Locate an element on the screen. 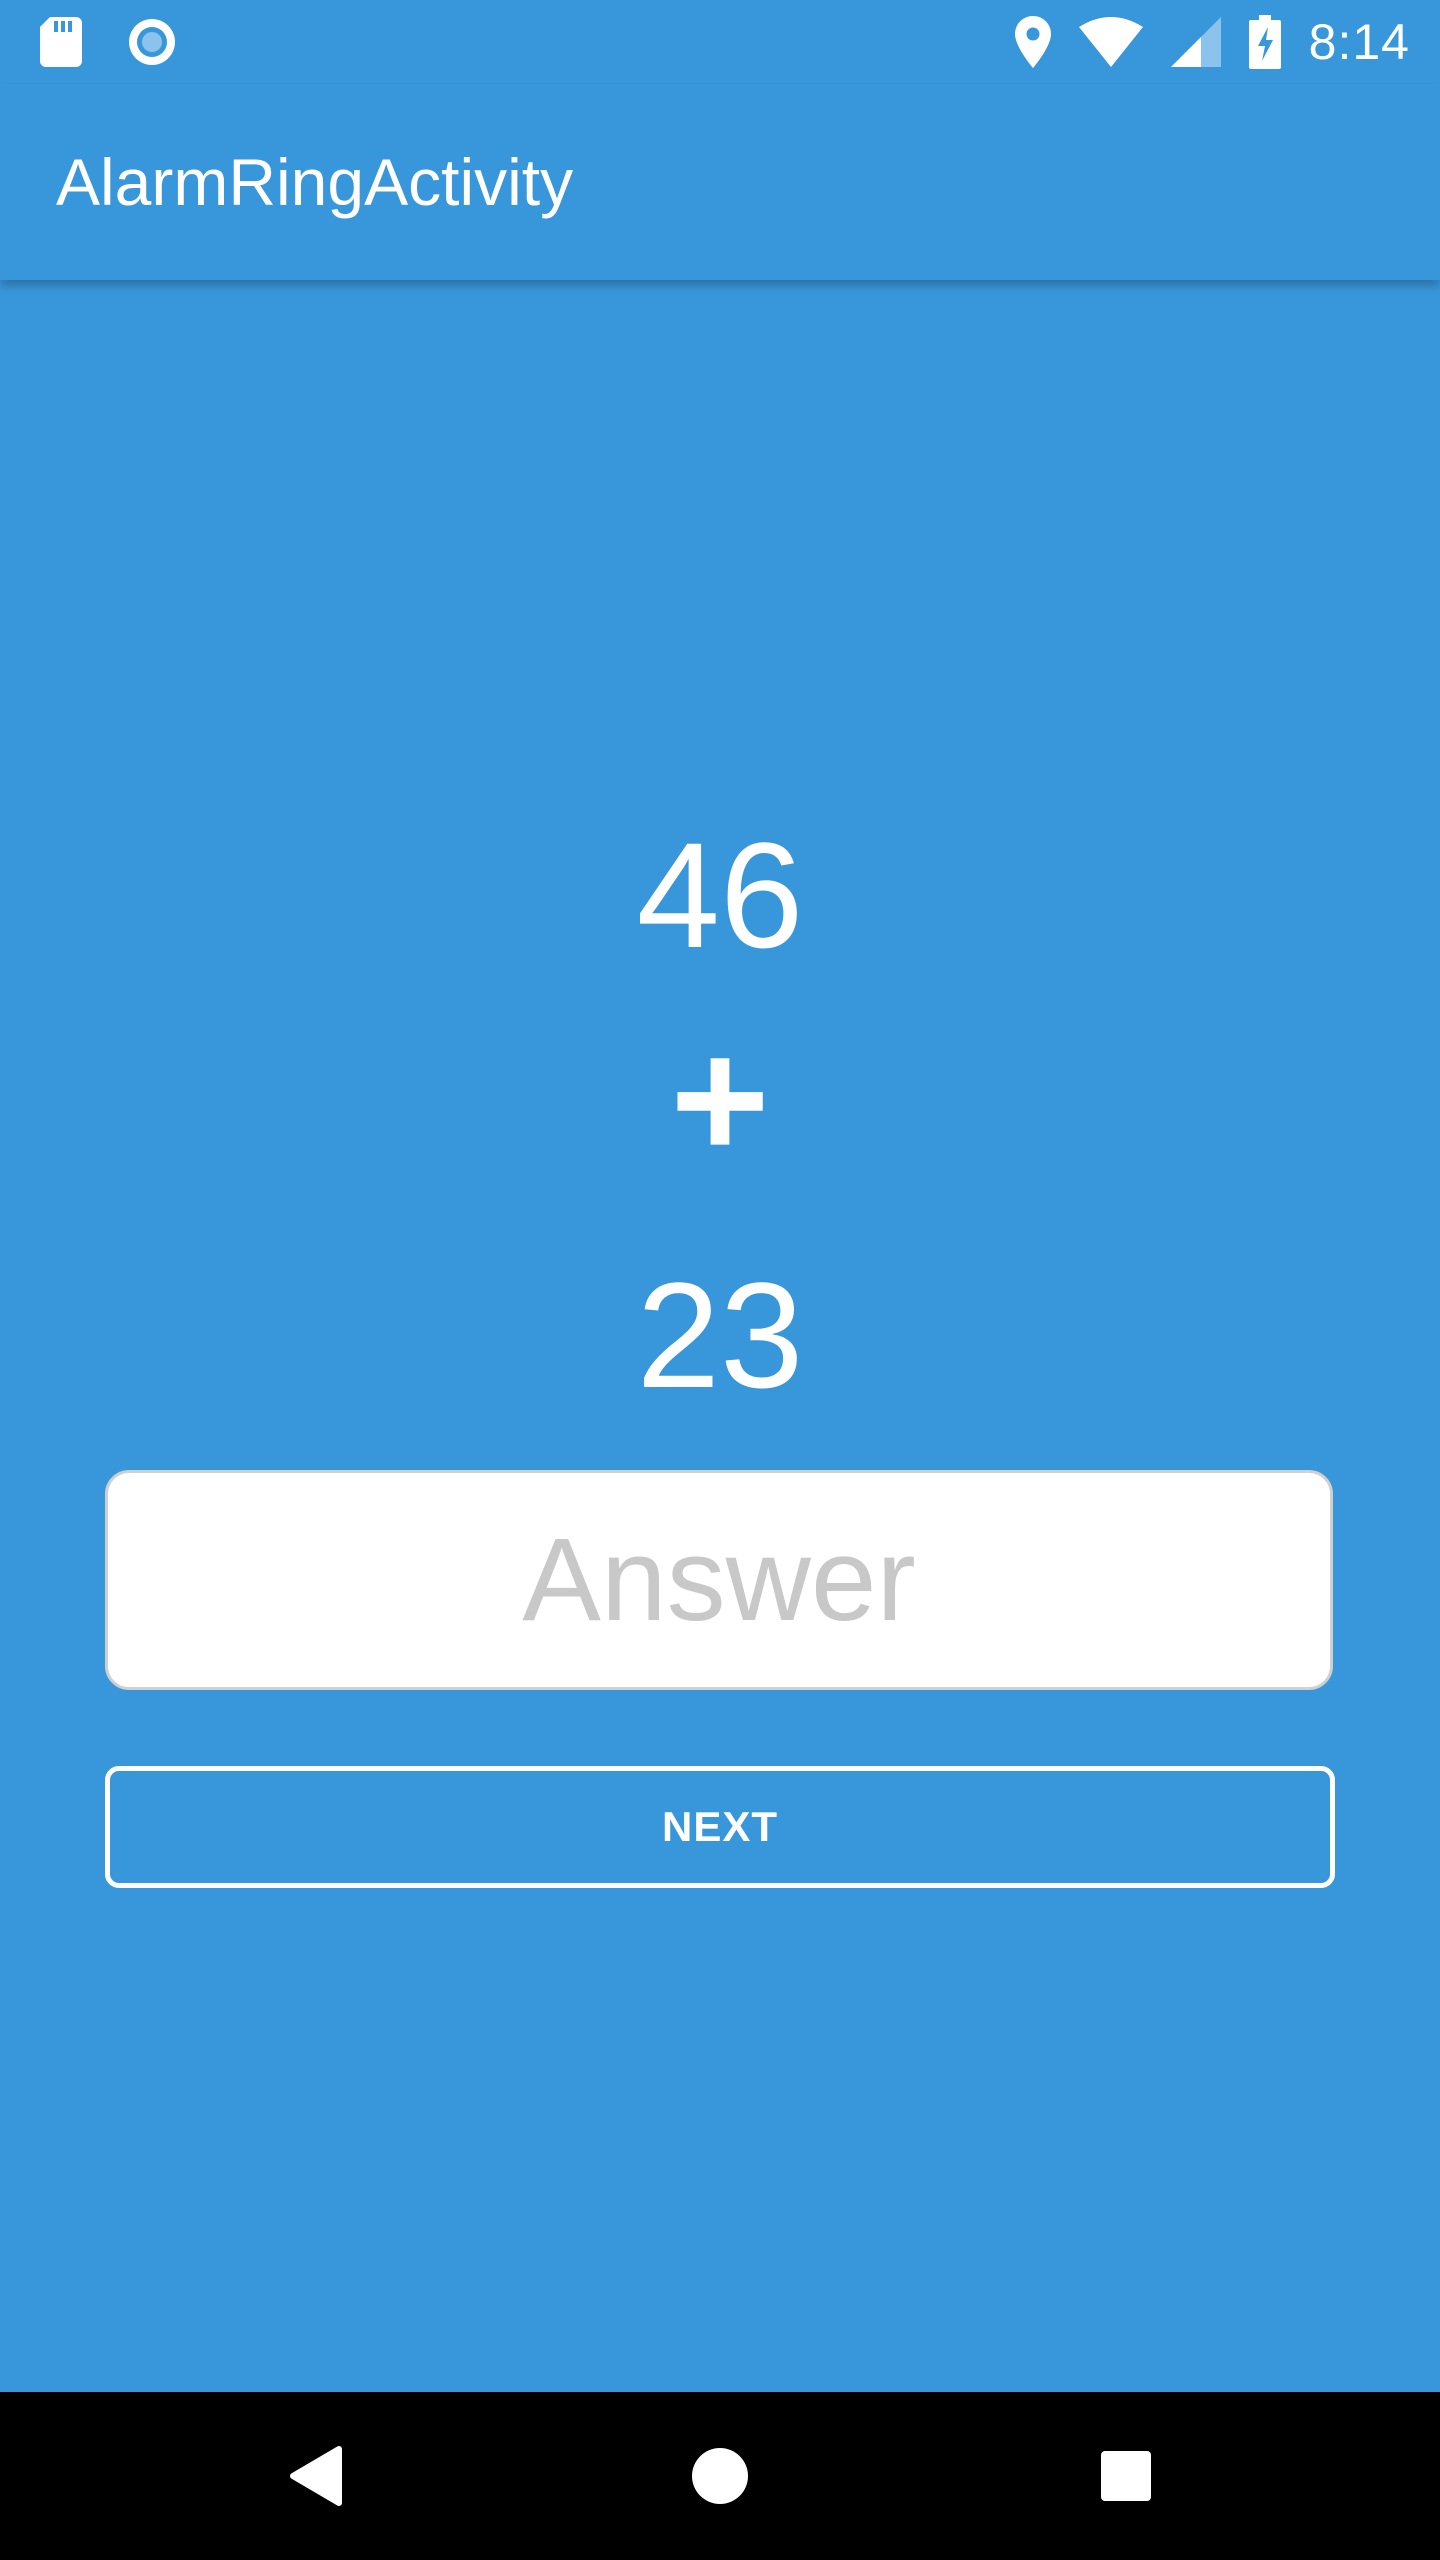 This screenshot has width=1440, height=2560. navigation-bar is located at coordinates (720, 2476).